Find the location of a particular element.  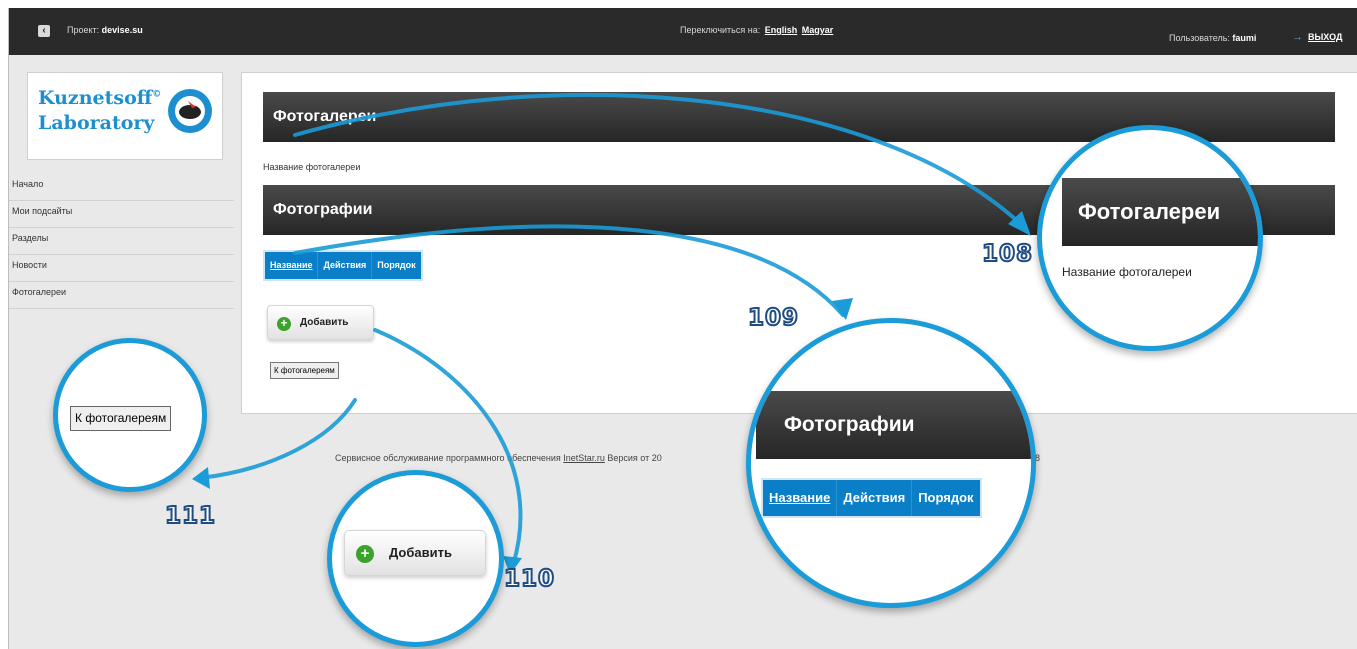

zoom-back-button: К фотогалереям is located at coordinates (121, 418).